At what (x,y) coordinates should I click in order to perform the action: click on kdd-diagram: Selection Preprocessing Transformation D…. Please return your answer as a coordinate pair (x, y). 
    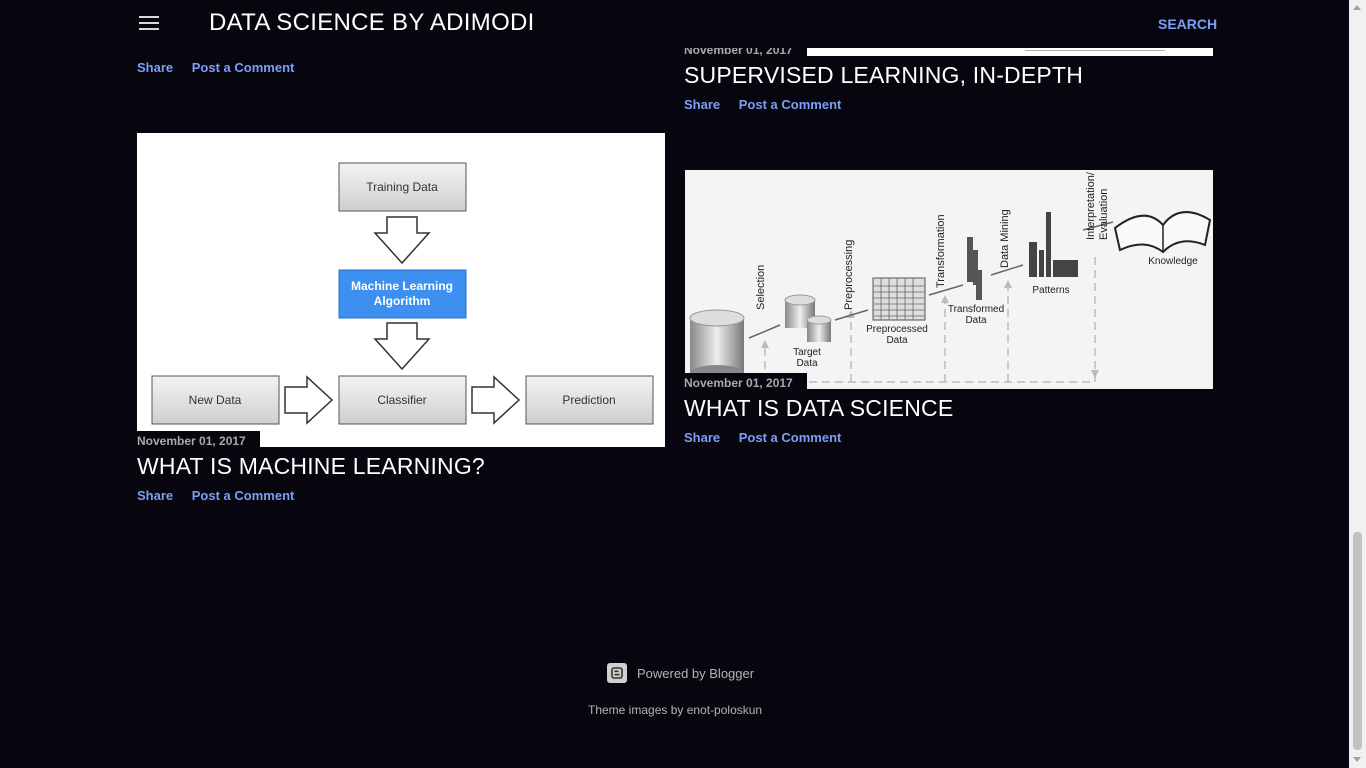
    Looking at the image, I should click on (950, 277).